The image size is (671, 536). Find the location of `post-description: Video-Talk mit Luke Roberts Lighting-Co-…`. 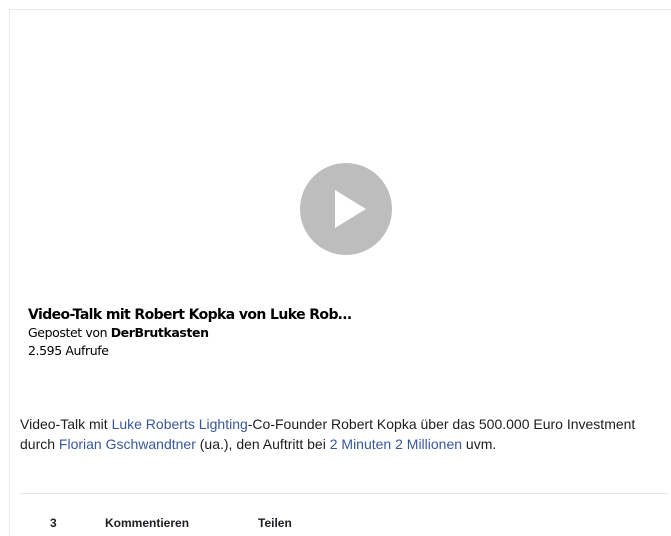

post-description: Video-Talk mit Luke Roberts Lighting-Co-… is located at coordinates (340, 434).